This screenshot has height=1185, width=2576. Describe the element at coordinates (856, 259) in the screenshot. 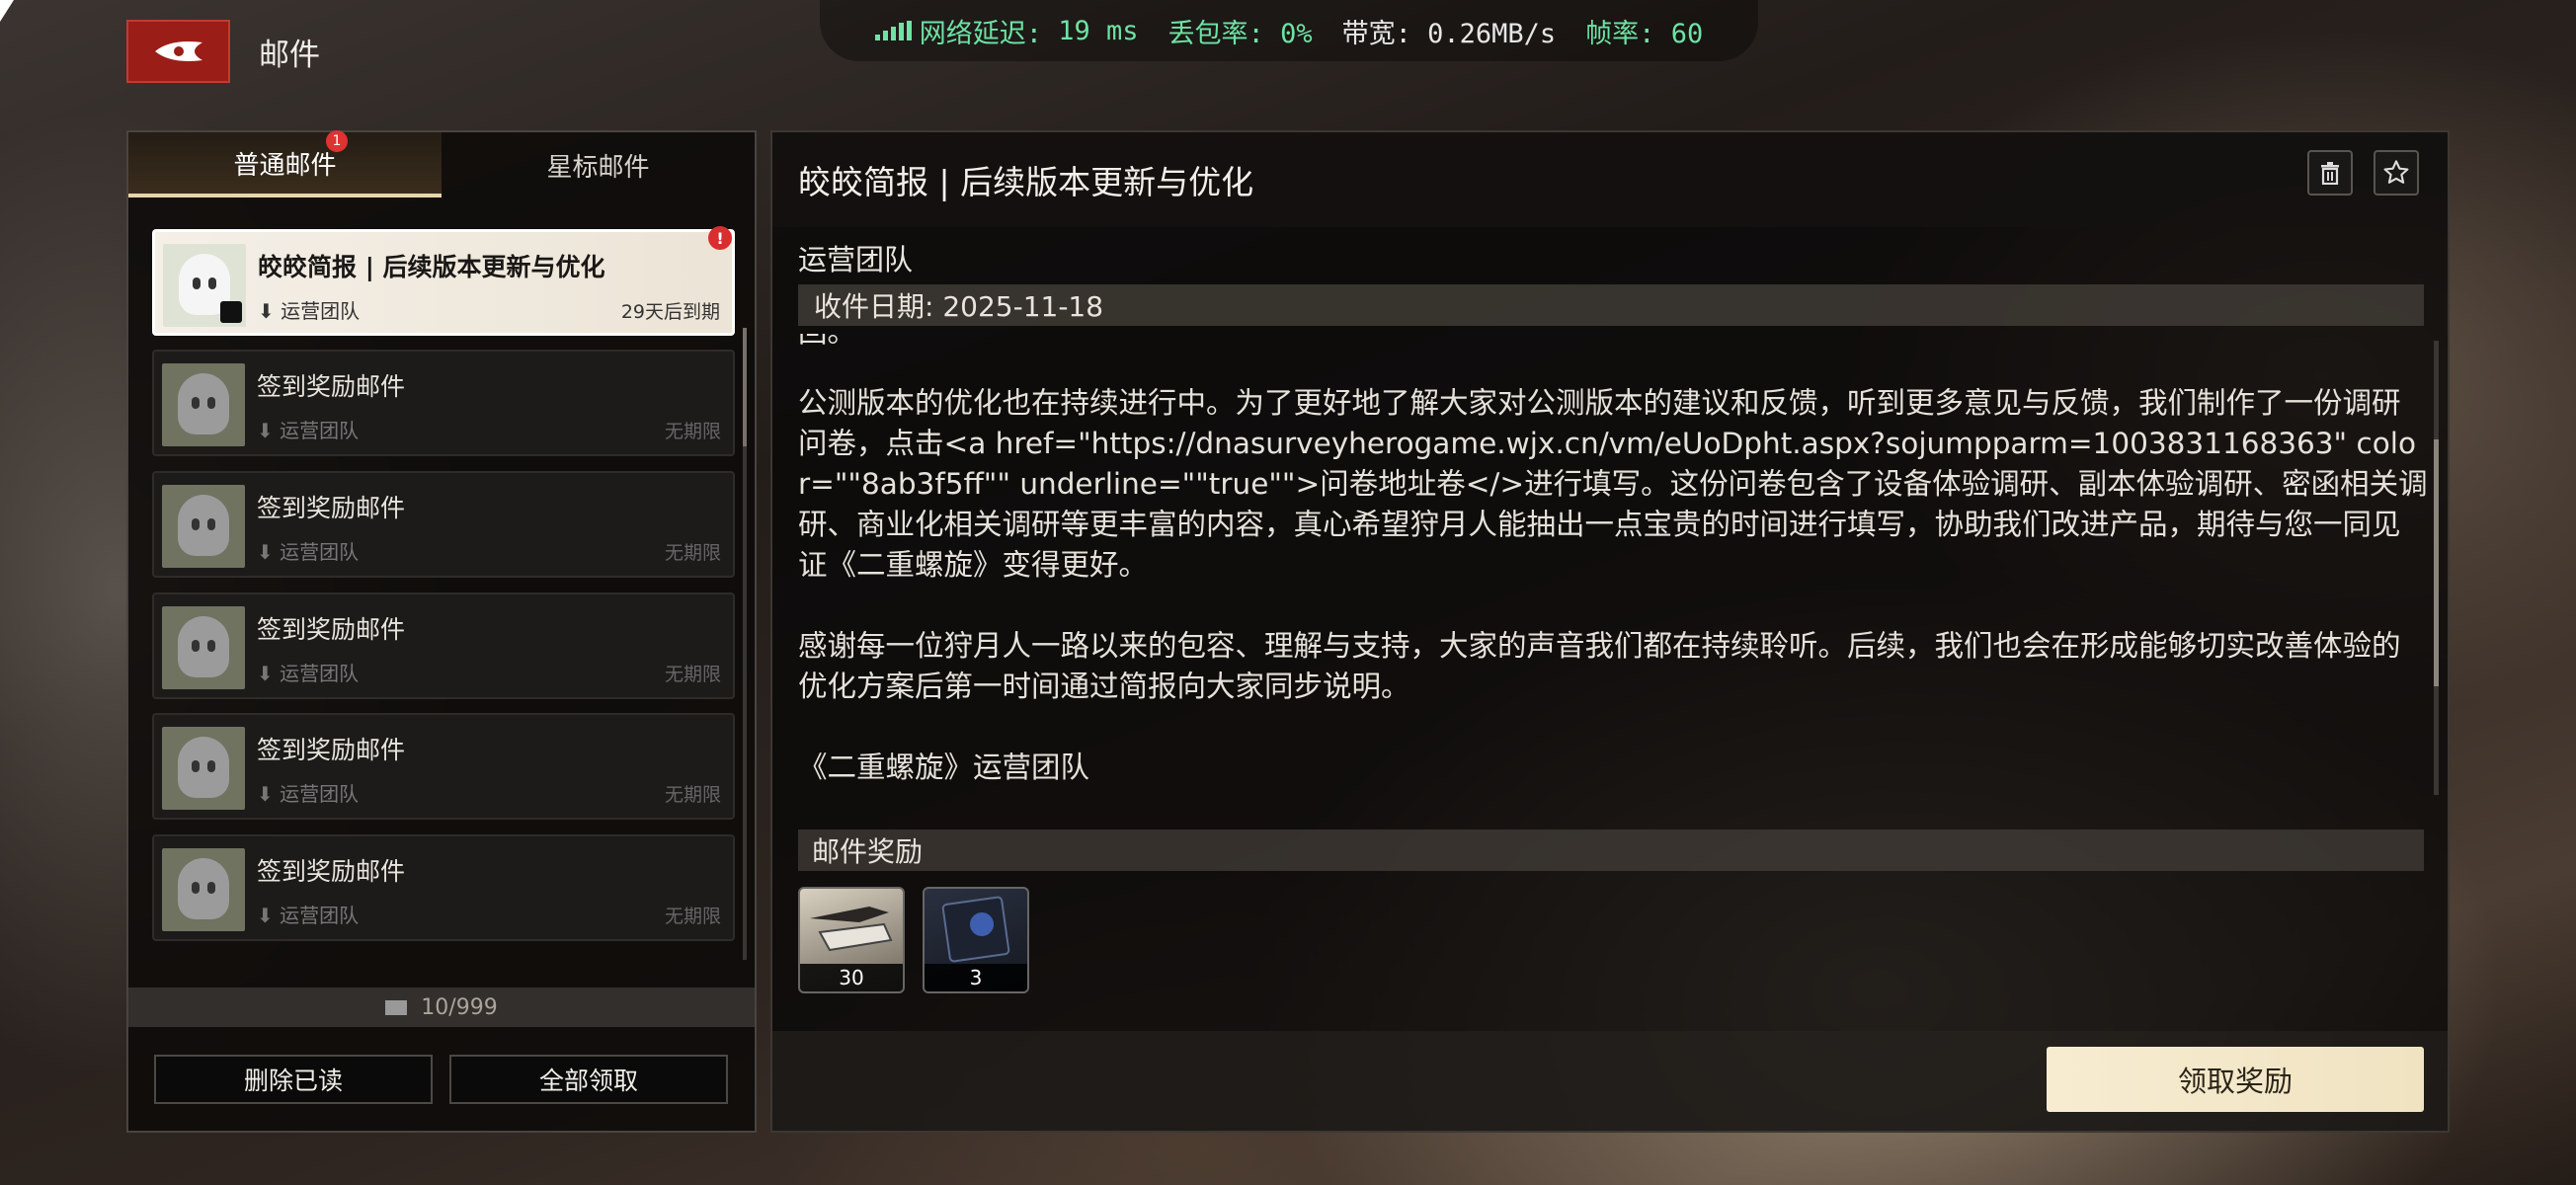

I see `detail-sender: 运营团队` at that location.